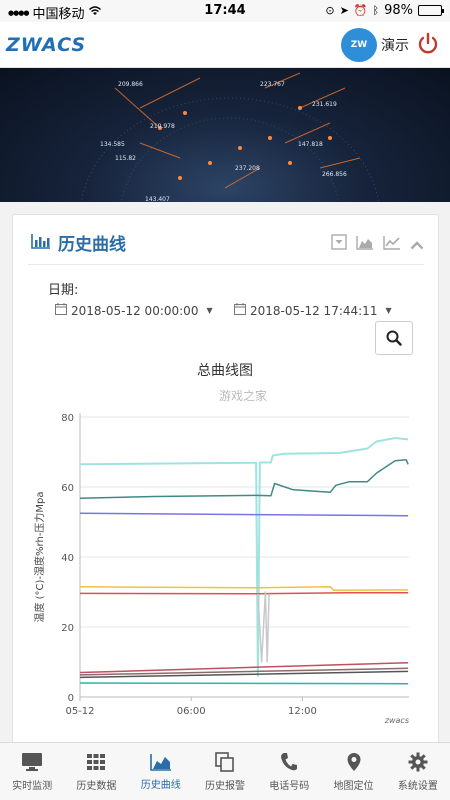 The height and width of the screenshot is (800, 450). I want to click on end-date-value: 2018-05-12 17:44:11, so click(314, 310).